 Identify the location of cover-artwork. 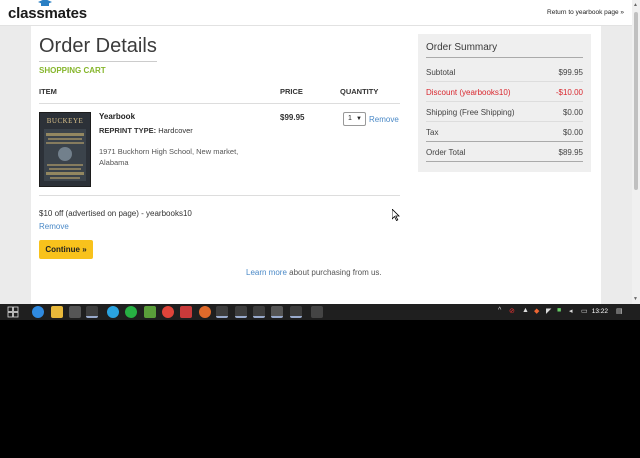
(65, 155).